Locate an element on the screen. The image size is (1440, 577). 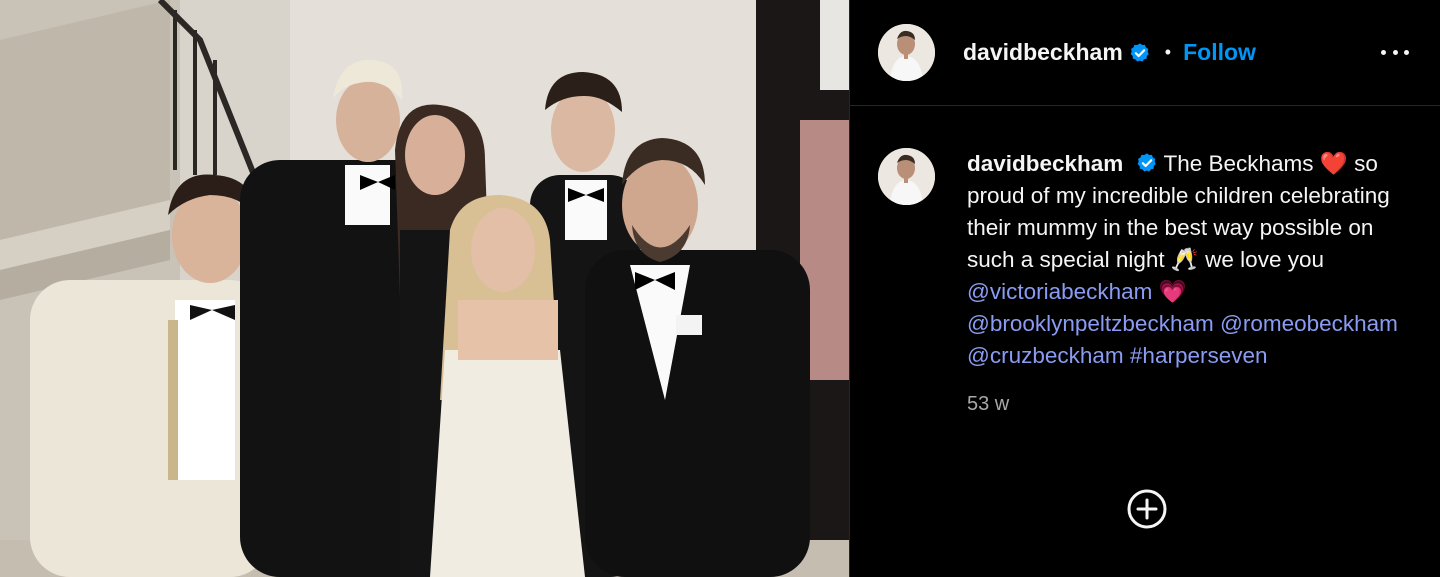
avatar is located at coordinates (906, 52).